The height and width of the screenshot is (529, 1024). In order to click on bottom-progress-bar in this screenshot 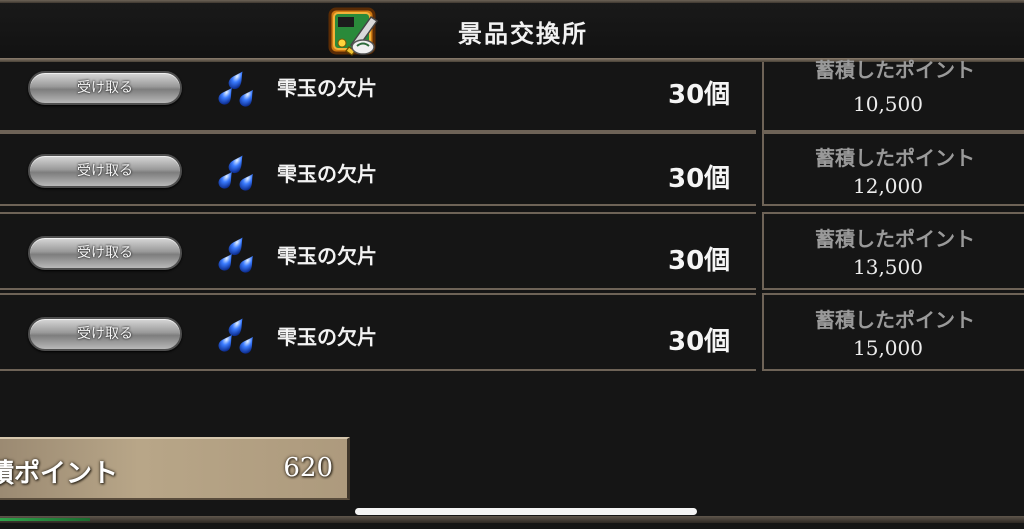, I will do `click(45, 519)`.